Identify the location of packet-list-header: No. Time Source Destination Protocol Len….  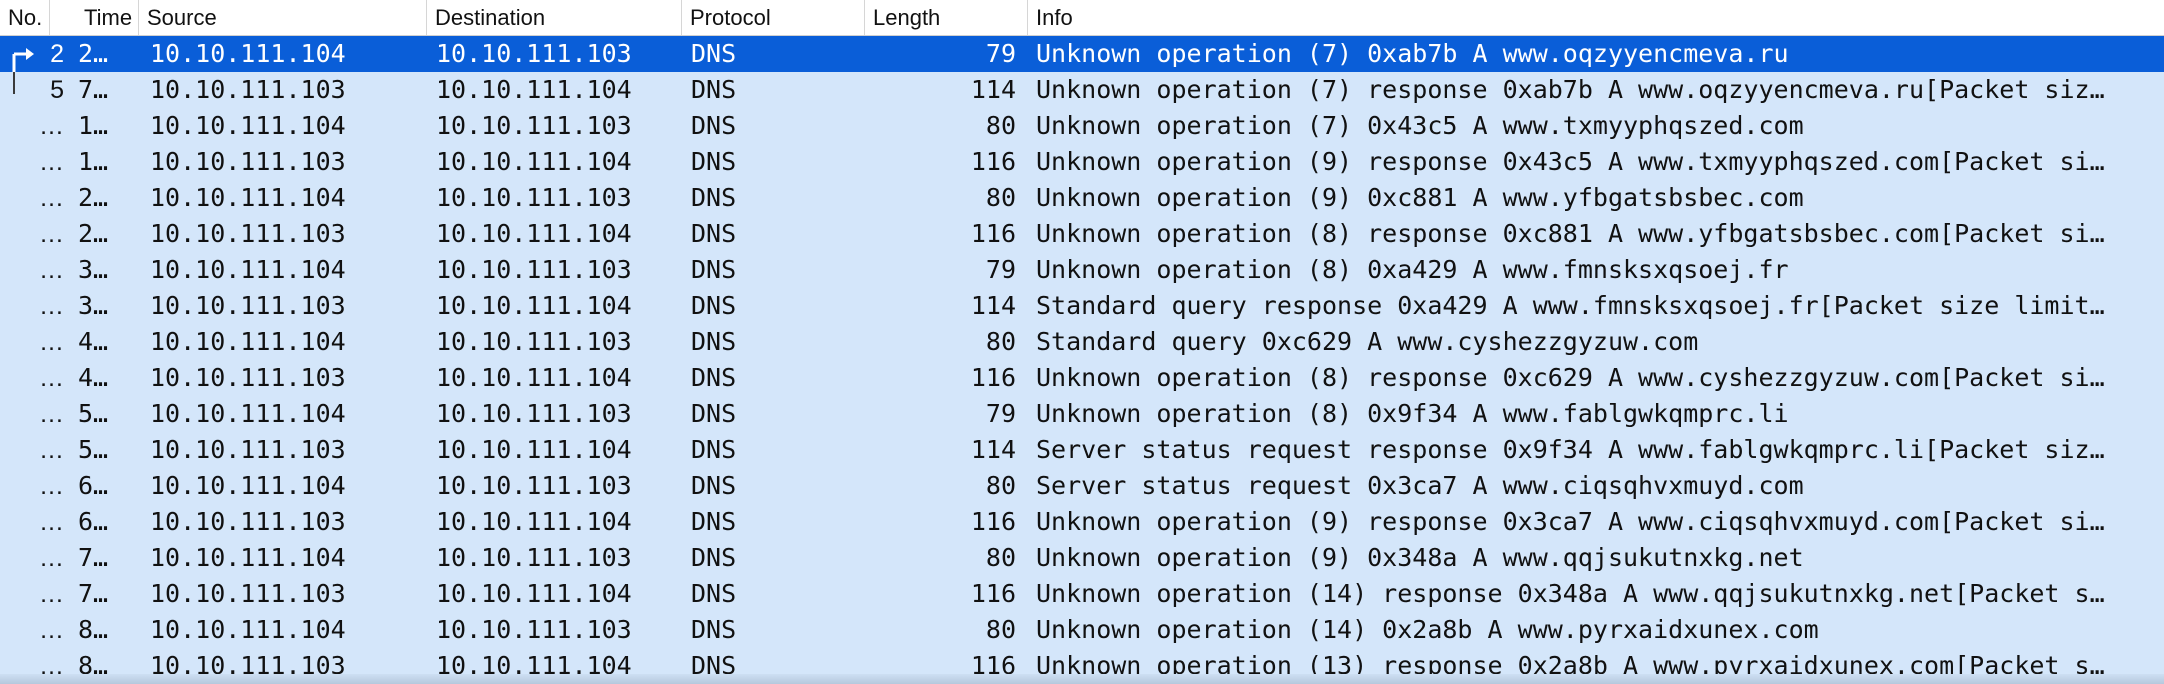
(1082, 18).